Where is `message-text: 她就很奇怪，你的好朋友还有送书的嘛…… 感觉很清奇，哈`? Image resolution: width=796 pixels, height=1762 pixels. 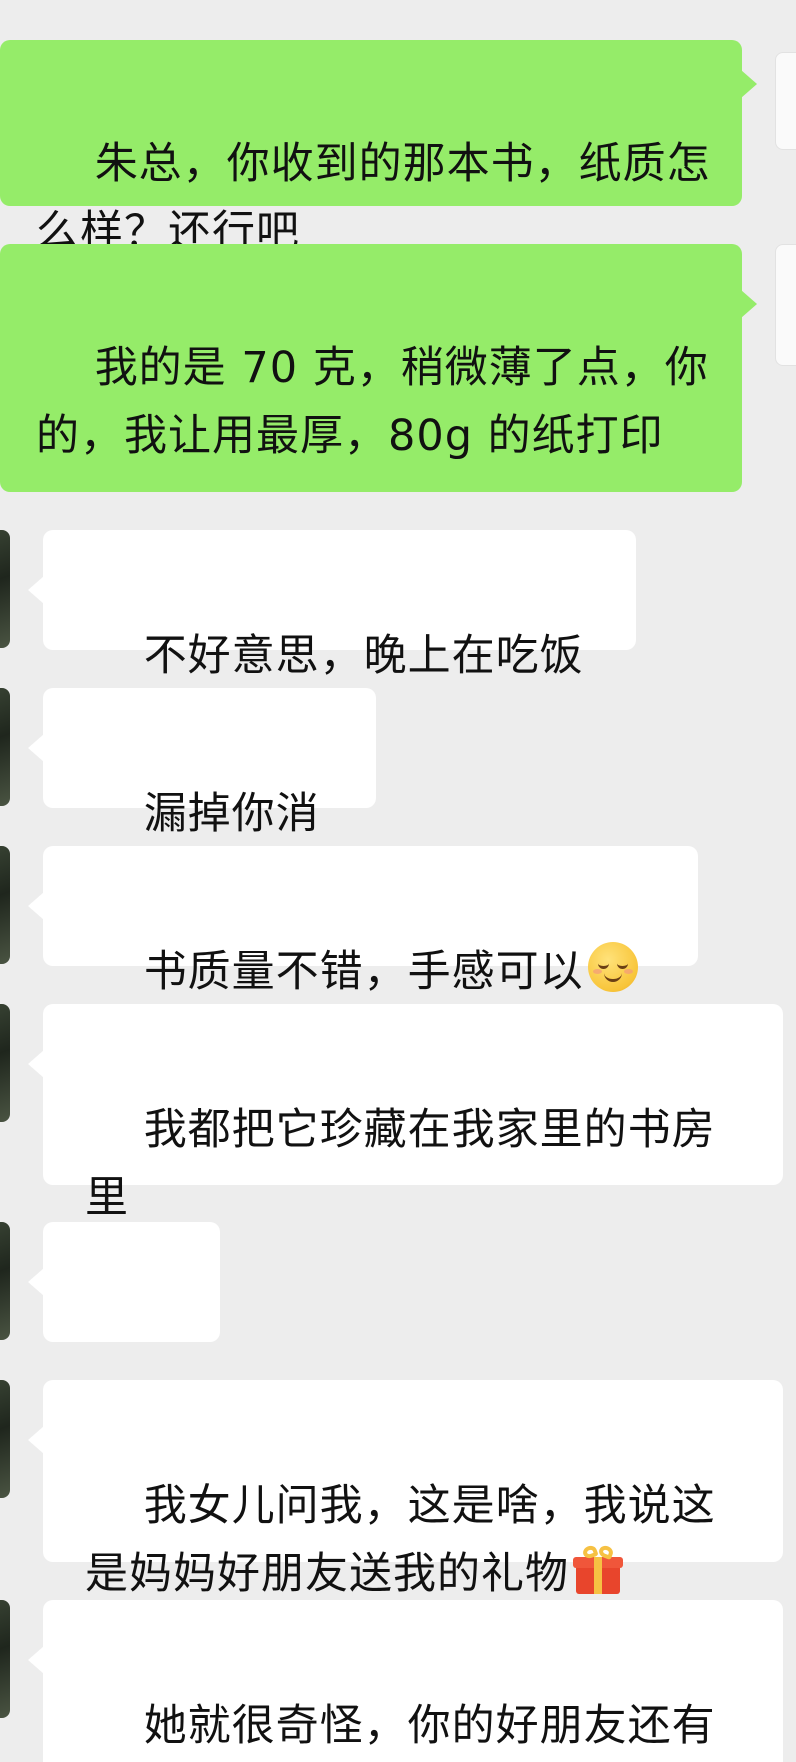
message-text: 她就很奇怪，你的好朋友还有送书的嘛…… 感觉很清奇，哈 is located at coordinates (429, 1726).